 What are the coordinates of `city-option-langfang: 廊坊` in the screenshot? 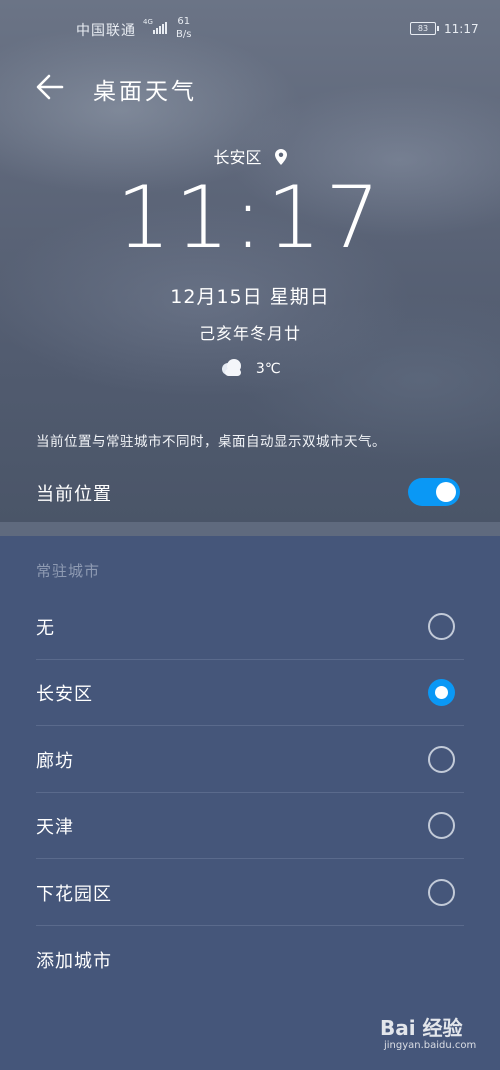 It's located at (250, 760).